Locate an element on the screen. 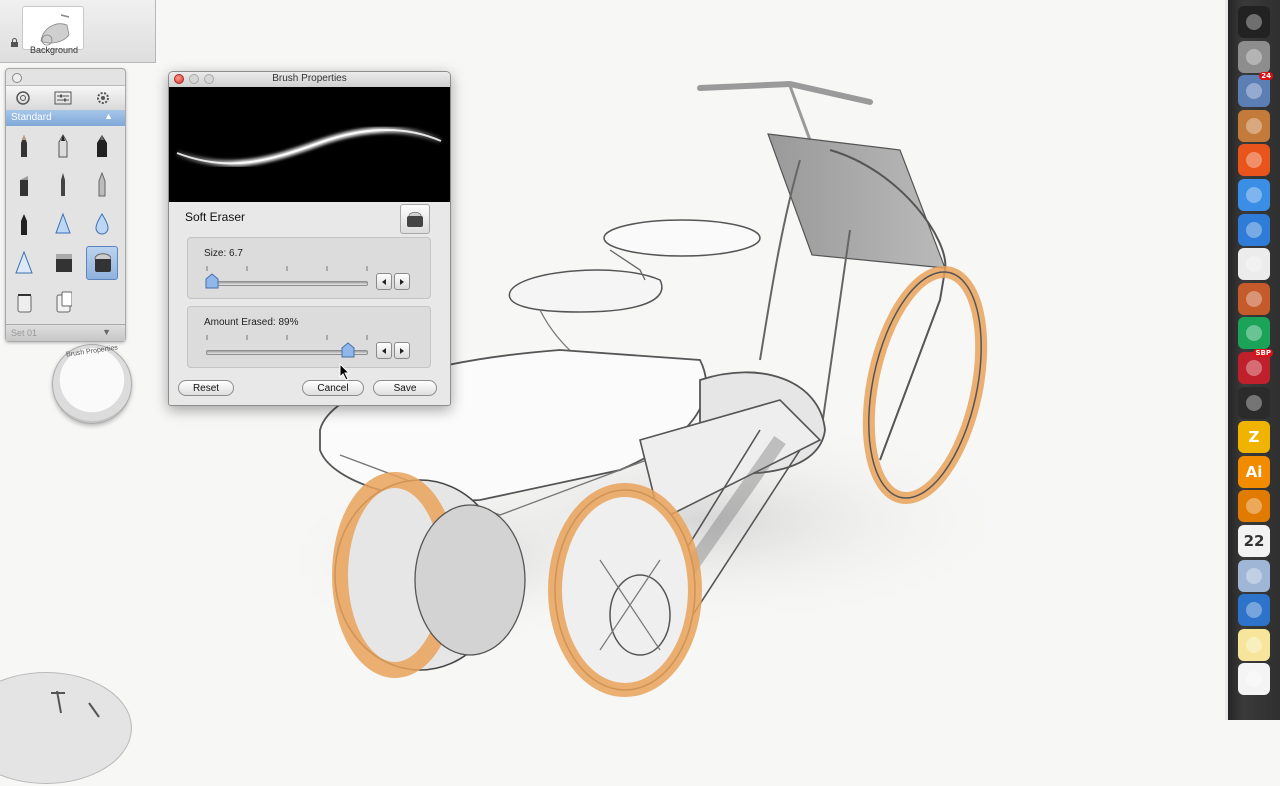  ichat-icon is located at coordinates (1254, 195).